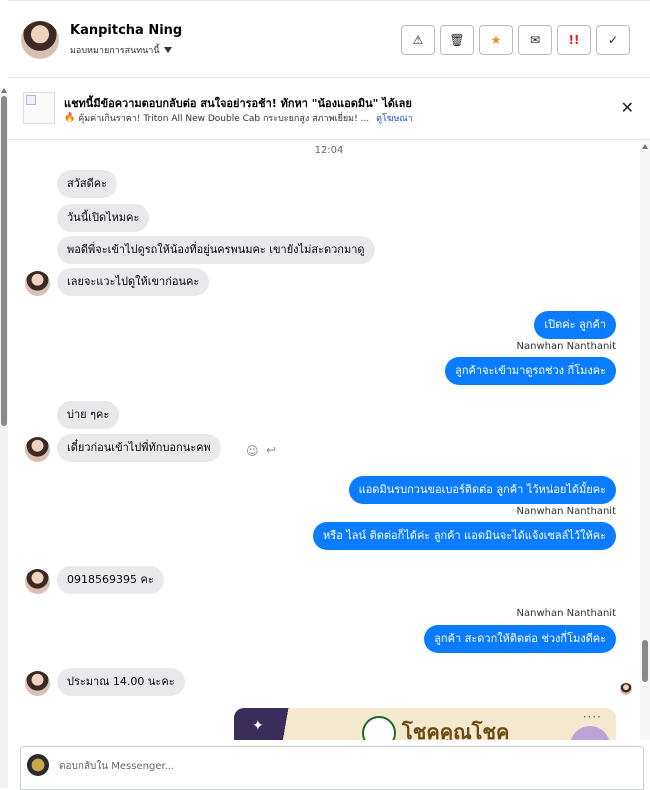 The image size is (650, 790). What do you see at coordinates (133, 282) in the screenshot?
I see `message-incoming: เลยจะแวะไปดูให้เขาก่อนคะ` at bounding box center [133, 282].